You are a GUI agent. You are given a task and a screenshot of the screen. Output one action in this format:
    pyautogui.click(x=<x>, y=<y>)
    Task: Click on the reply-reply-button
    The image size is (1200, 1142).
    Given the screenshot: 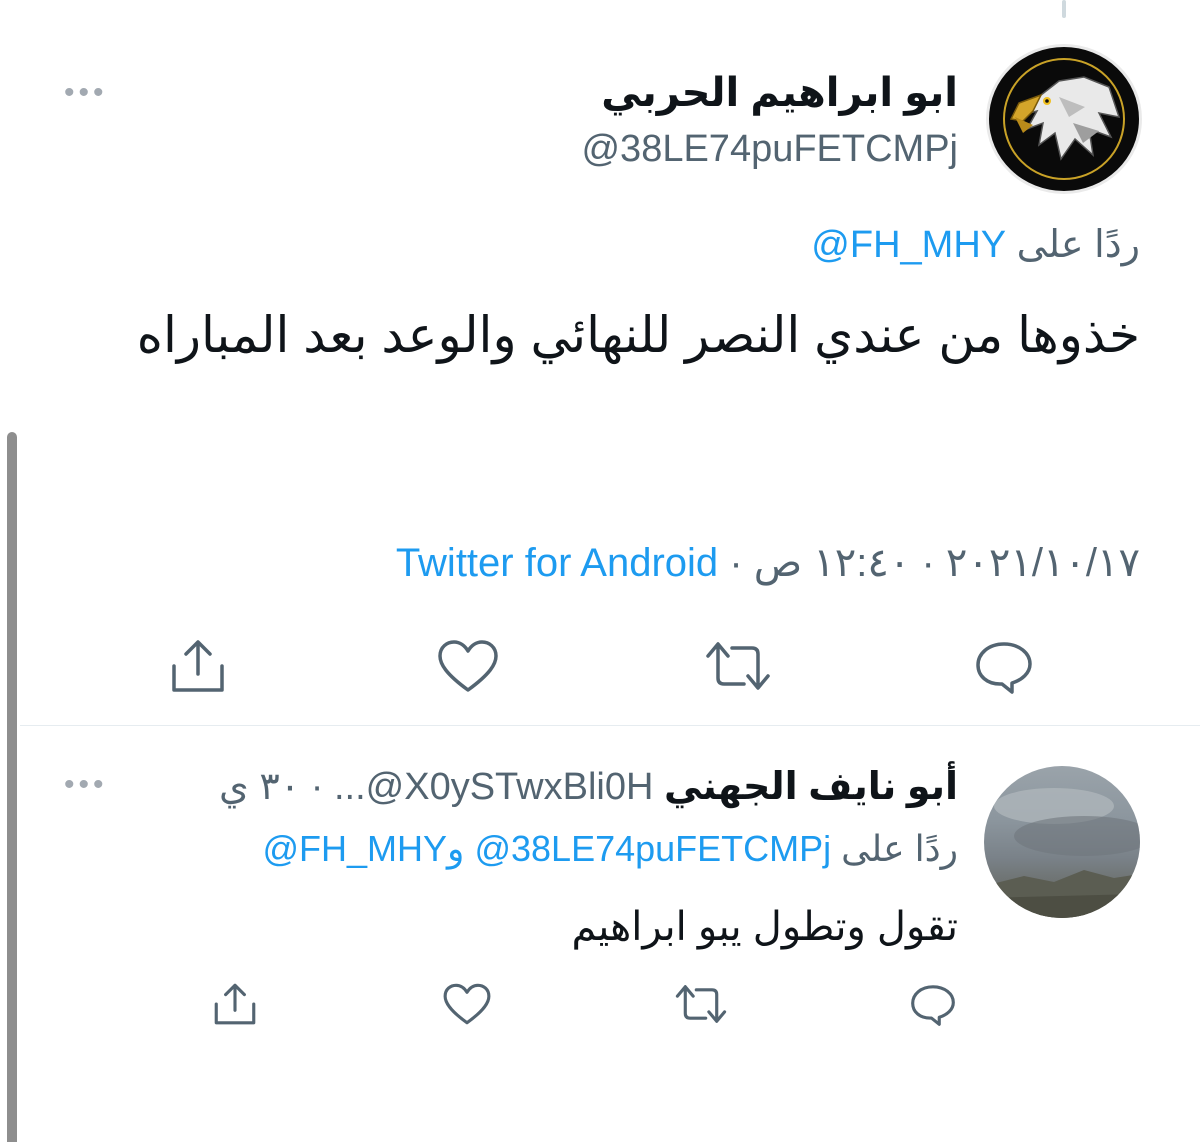 What is the action you would take?
    pyautogui.click(x=933, y=1006)
    